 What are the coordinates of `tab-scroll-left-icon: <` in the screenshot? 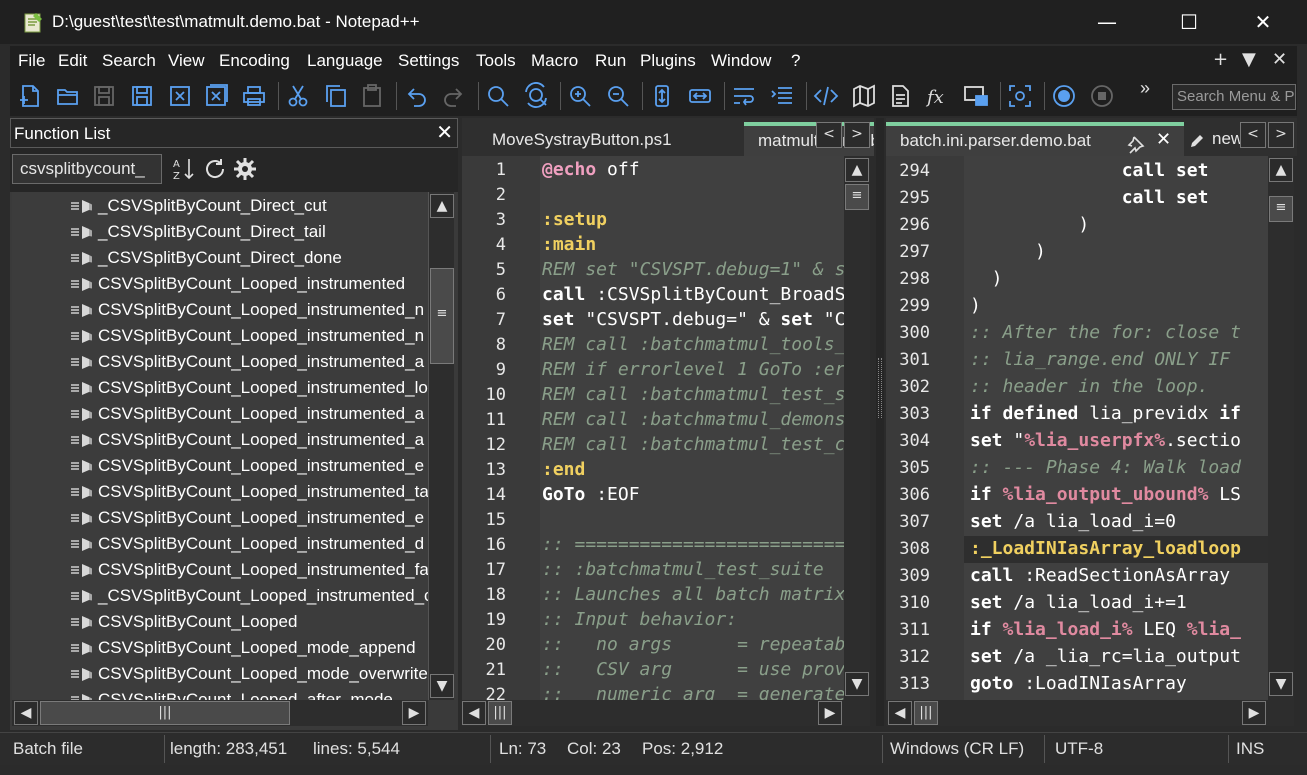 It's located at (1253, 135).